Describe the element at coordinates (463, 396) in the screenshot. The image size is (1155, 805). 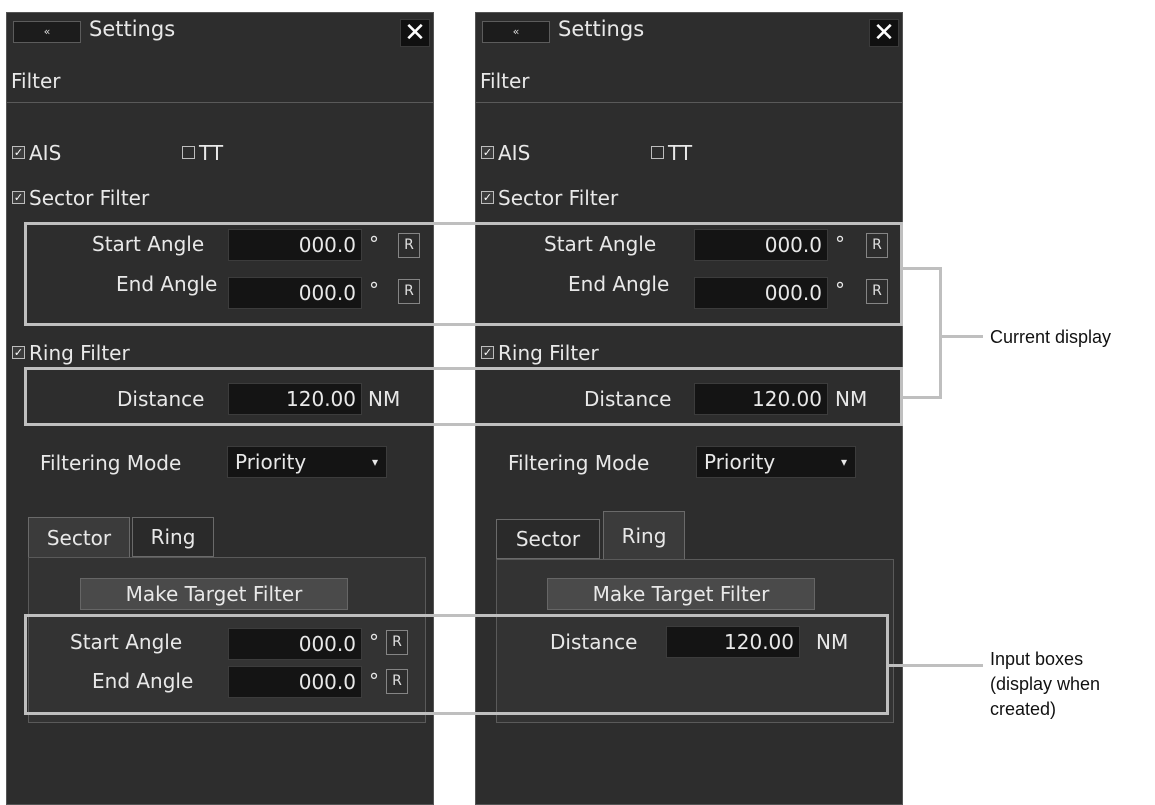
I see `current-display-ring-box` at that location.